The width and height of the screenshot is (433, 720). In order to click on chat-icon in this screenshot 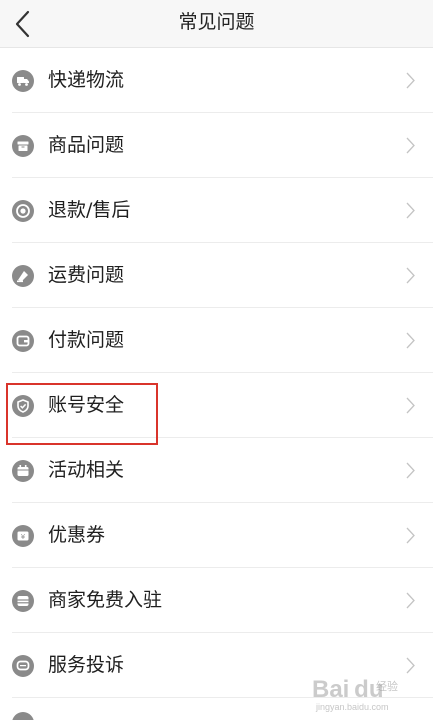, I will do `click(23, 666)`.